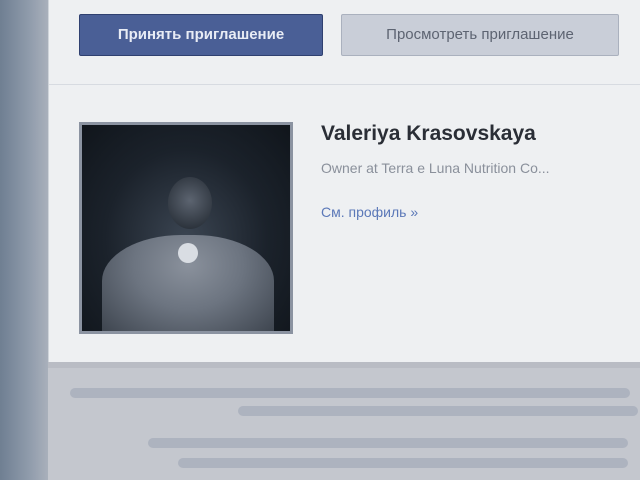  Describe the element at coordinates (188, 253) in the screenshot. I see `photo-detail` at that location.